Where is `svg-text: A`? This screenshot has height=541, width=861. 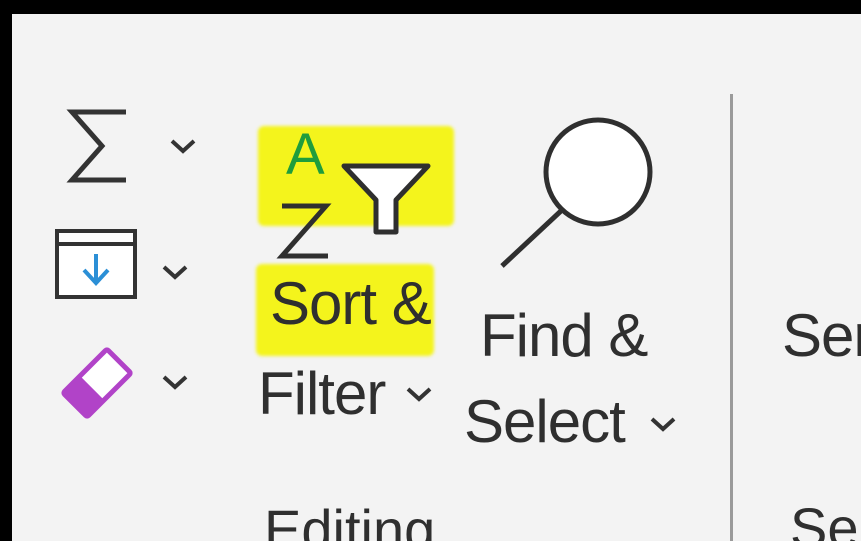 svg-text: A is located at coordinates (305, 154).